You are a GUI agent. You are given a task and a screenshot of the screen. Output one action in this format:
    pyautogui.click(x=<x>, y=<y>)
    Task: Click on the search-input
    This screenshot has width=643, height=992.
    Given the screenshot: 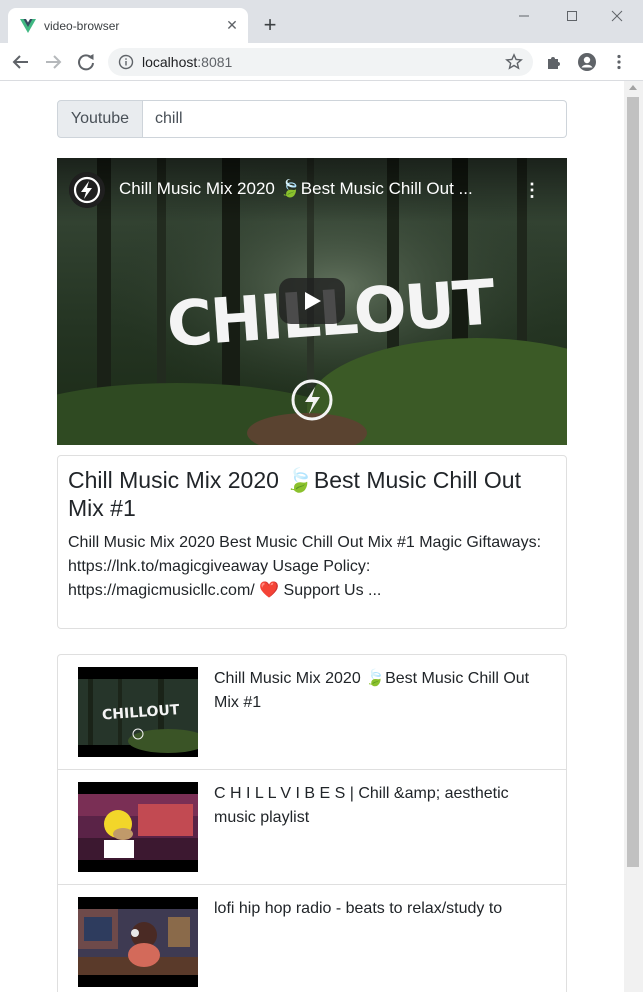 What is the action you would take?
    pyautogui.click(x=355, y=119)
    